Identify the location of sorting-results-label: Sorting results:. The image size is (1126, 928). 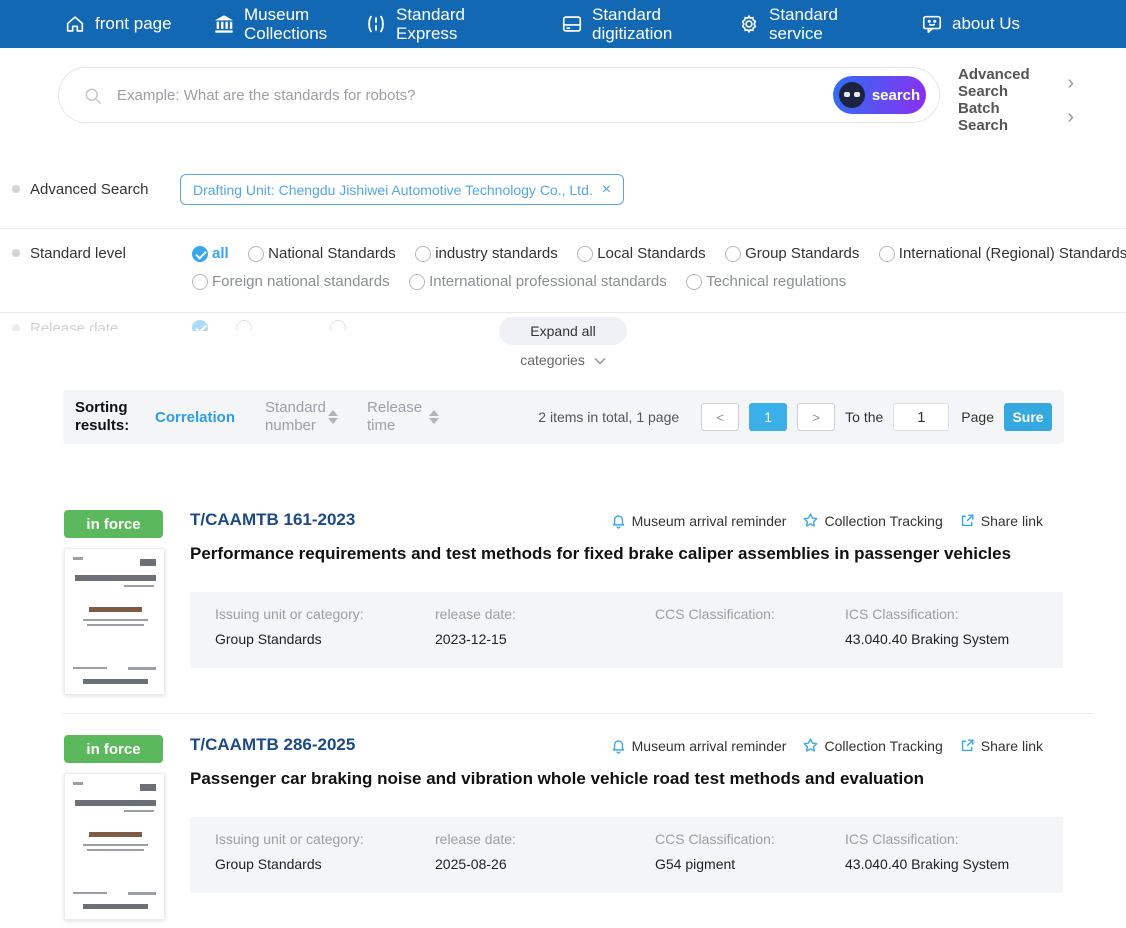
(102, 416).